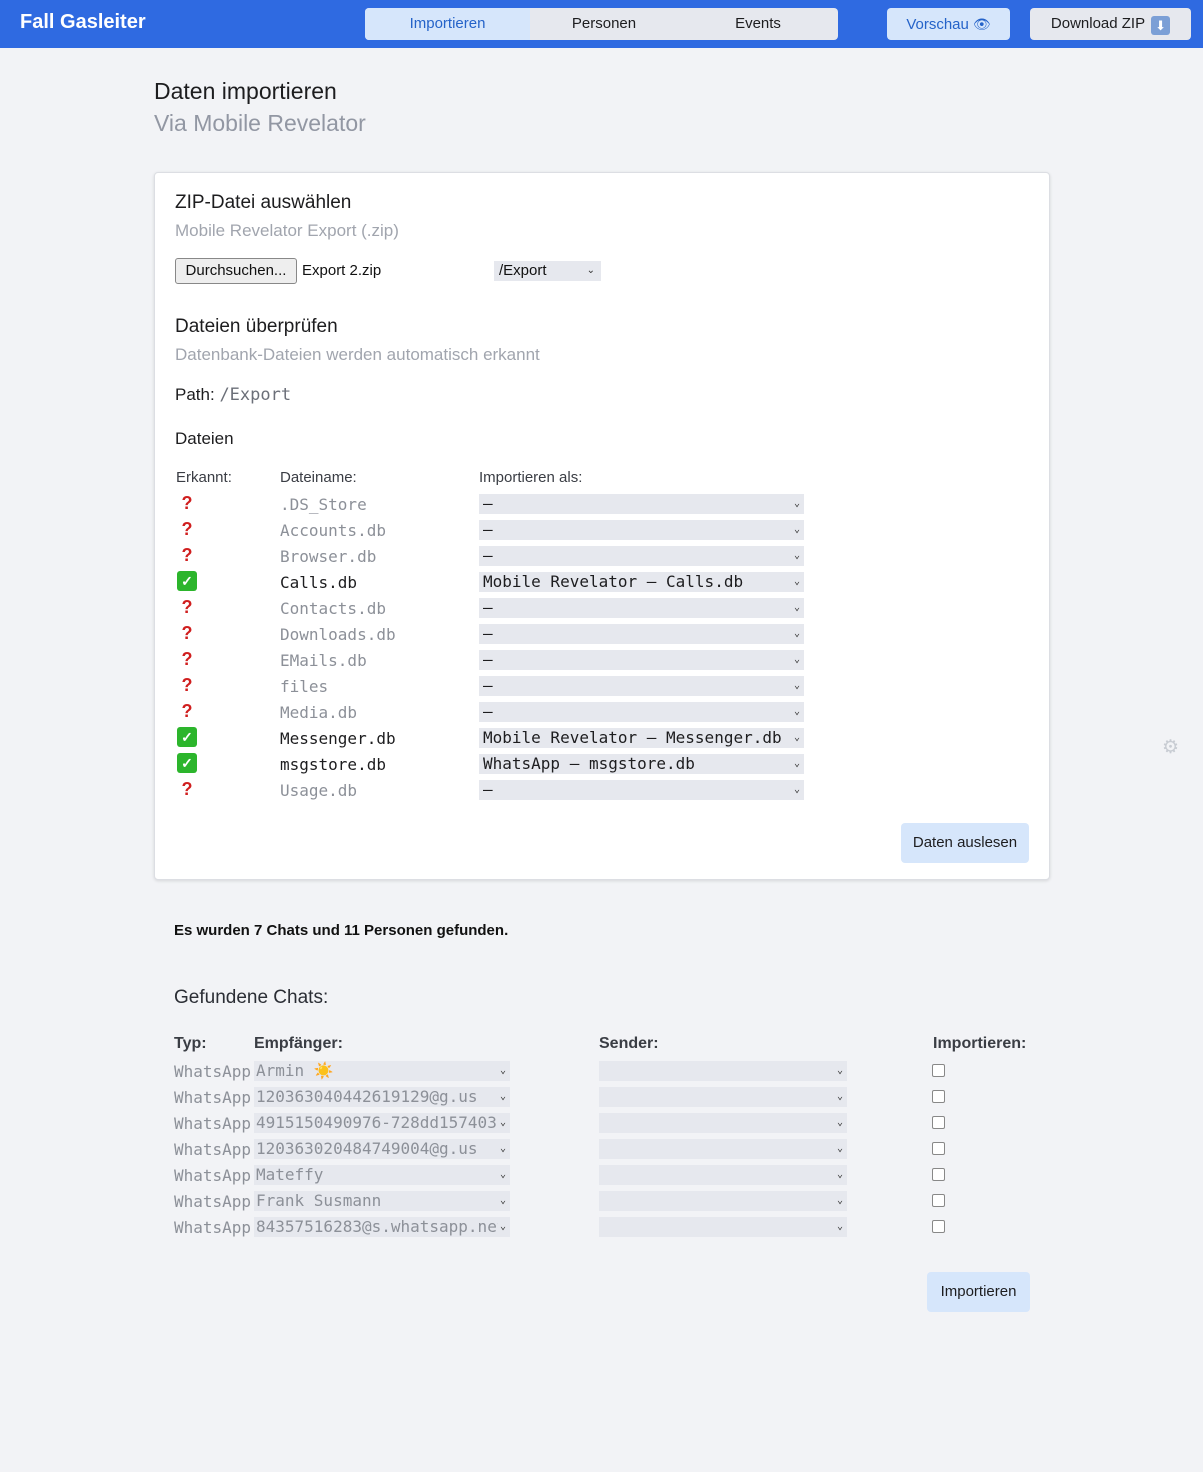 This screenshot has height=1472, width=1203. I want to click on recipient-select: Mateffy ⌄, so click(382, 1175).